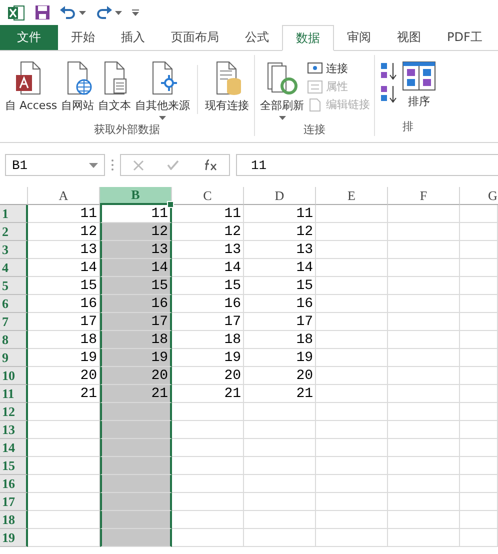 The image size is (498, 554). Describe the element at coordinates (170, 204) in the screenshot. I see `fill-handle` at that location.